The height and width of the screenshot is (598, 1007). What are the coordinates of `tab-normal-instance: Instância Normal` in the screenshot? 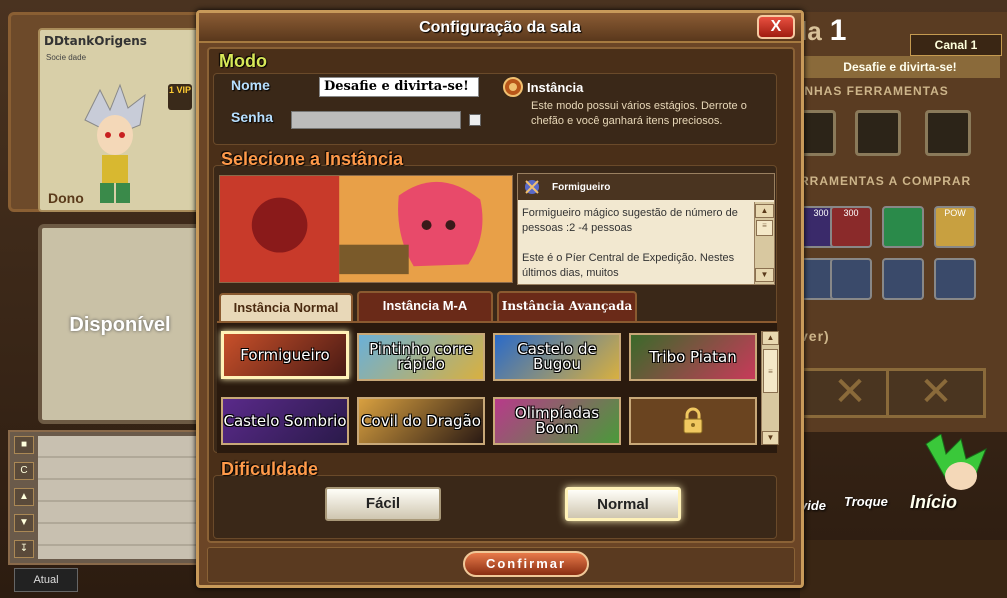 It's located at (286, 308).